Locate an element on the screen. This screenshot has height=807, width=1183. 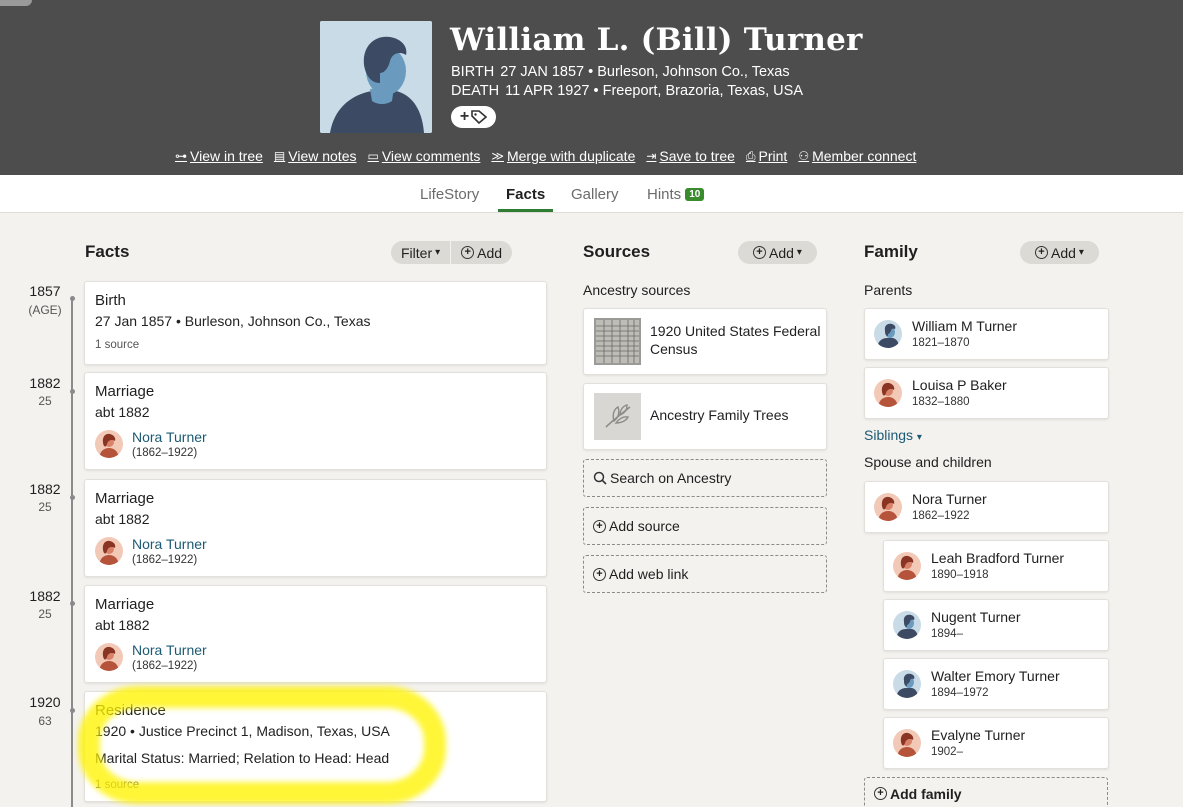
add-tag-button: + is located at coordinates (473, 117).